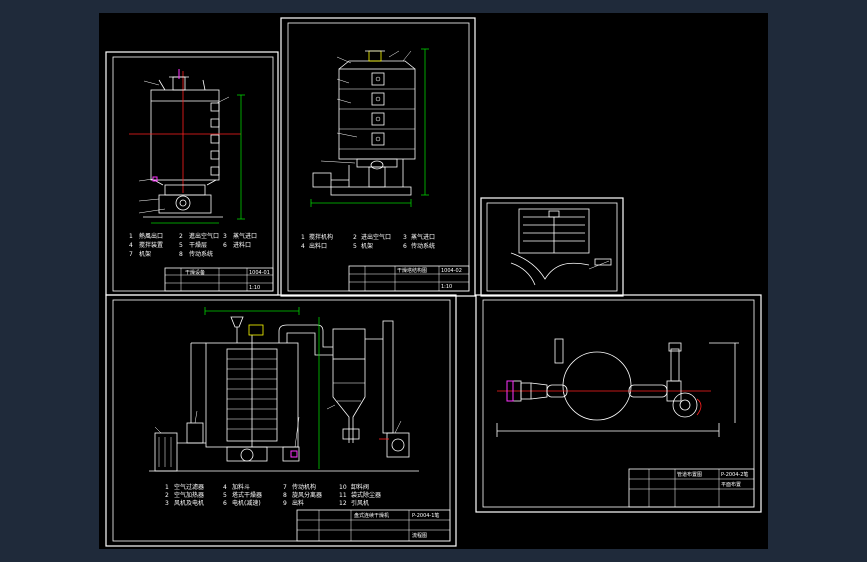 The height and width of the screenshot is (562, 867). What do you see at coordinates (241, 487) in the screenshot?
I see `legend-text: 加料斗` at bounding box center [241, 487].